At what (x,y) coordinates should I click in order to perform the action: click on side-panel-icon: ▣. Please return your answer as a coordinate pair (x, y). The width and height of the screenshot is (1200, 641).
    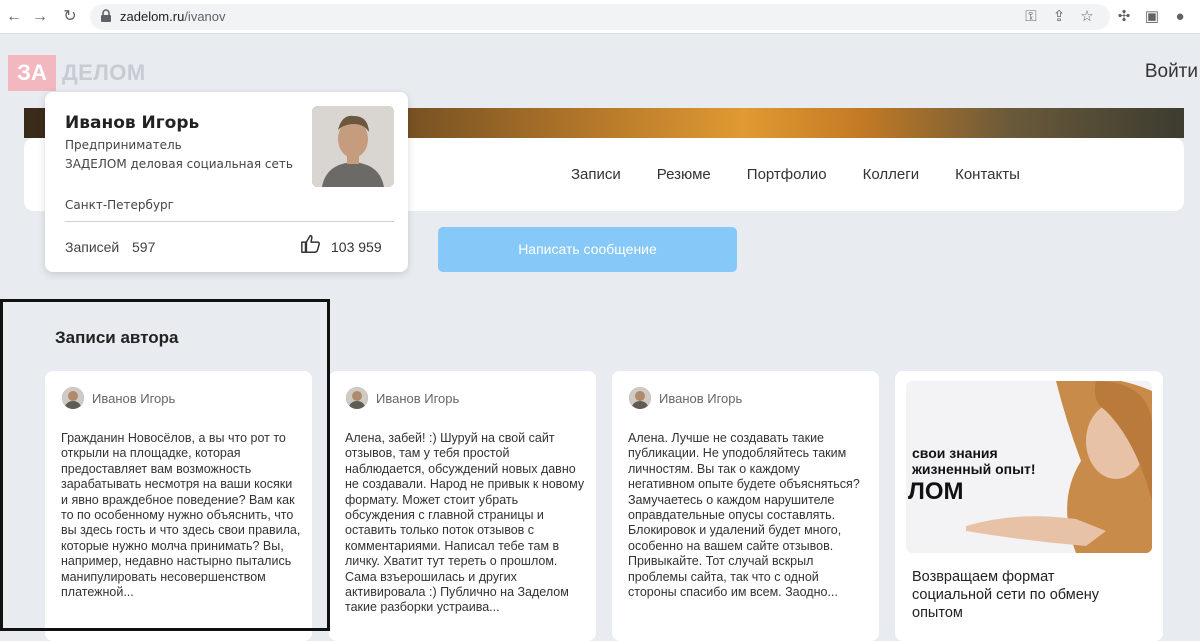
    Looking at the image, I should click on (1152, 17).